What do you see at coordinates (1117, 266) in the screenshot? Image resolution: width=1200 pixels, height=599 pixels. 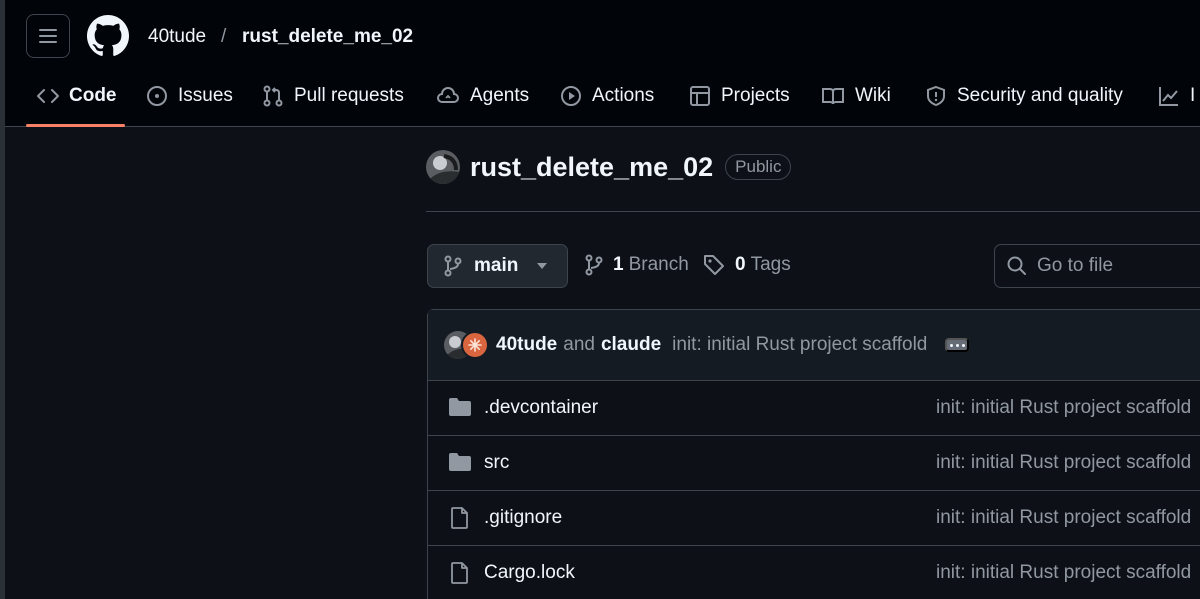 I see `go-to-file-input` at bounding box center [1117, 266].